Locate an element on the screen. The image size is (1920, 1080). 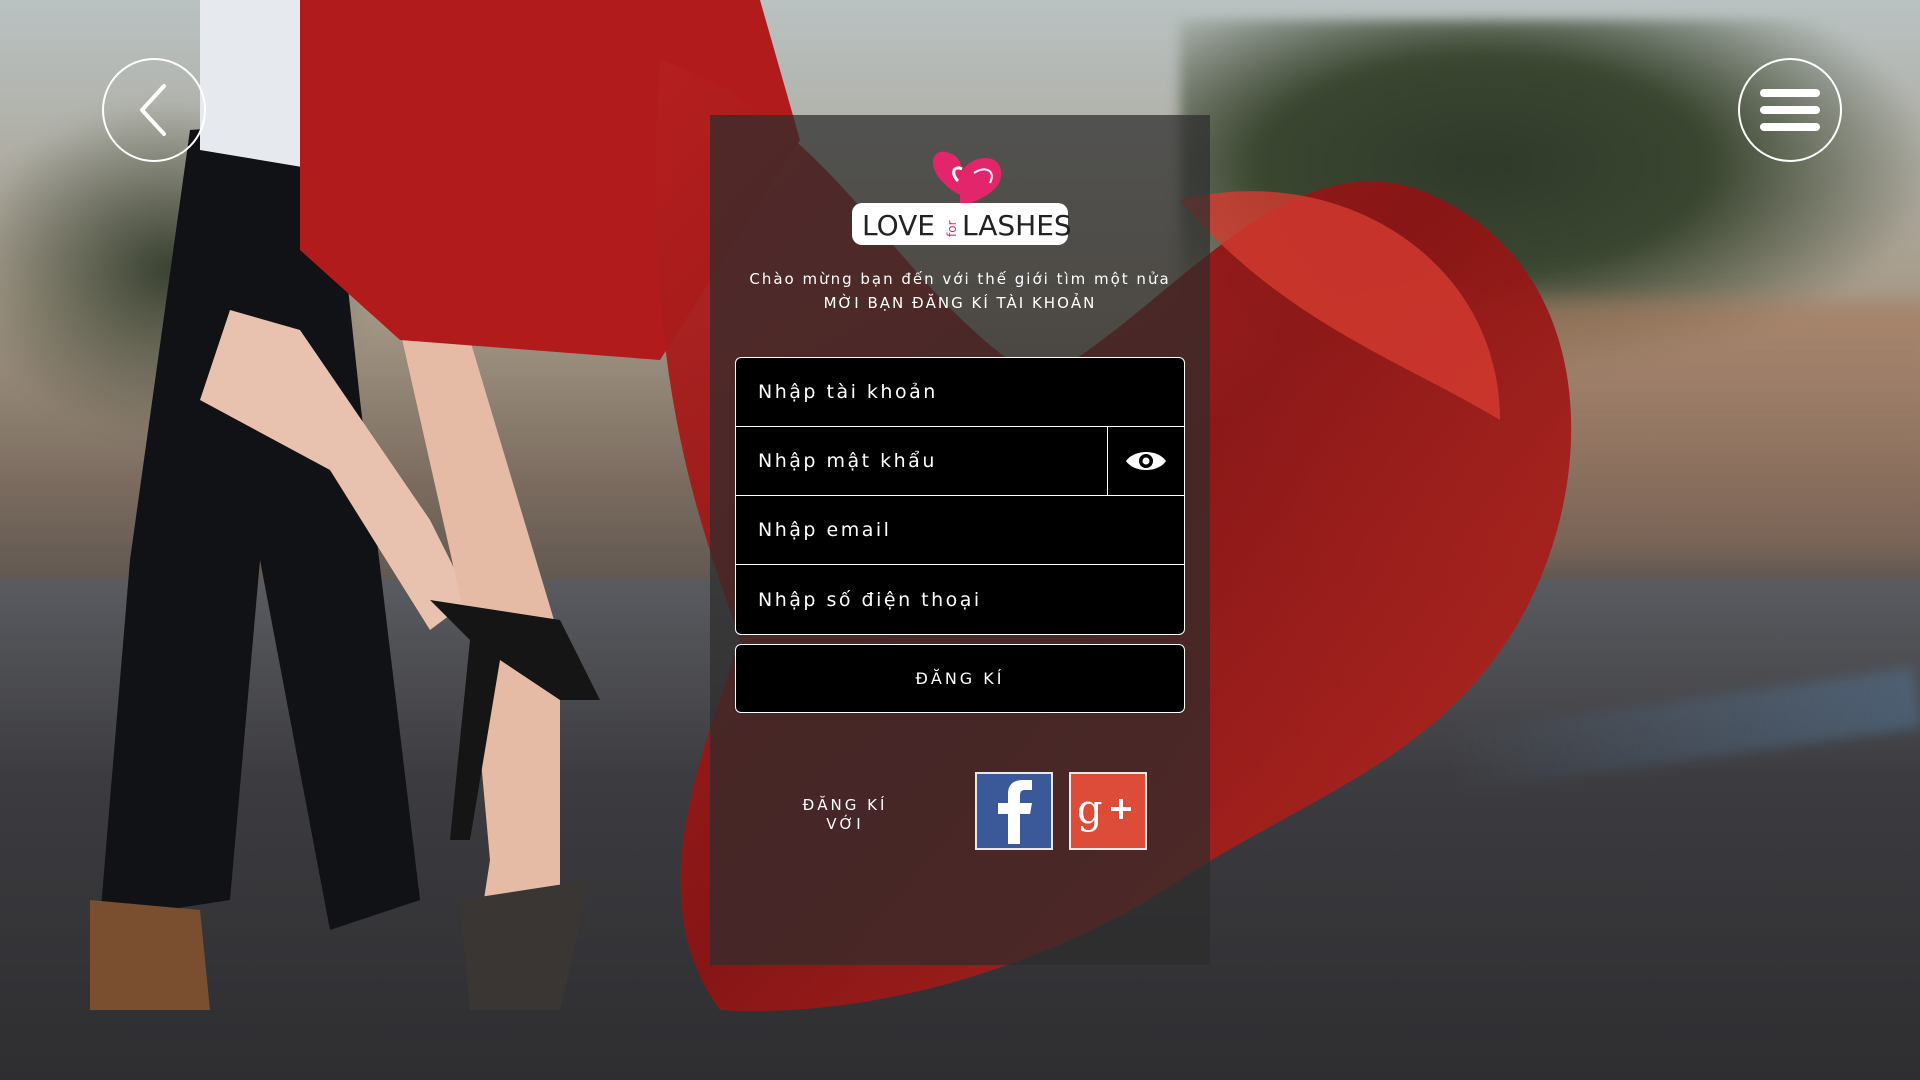
svg-text: g is located at coordinates (1090, 810).